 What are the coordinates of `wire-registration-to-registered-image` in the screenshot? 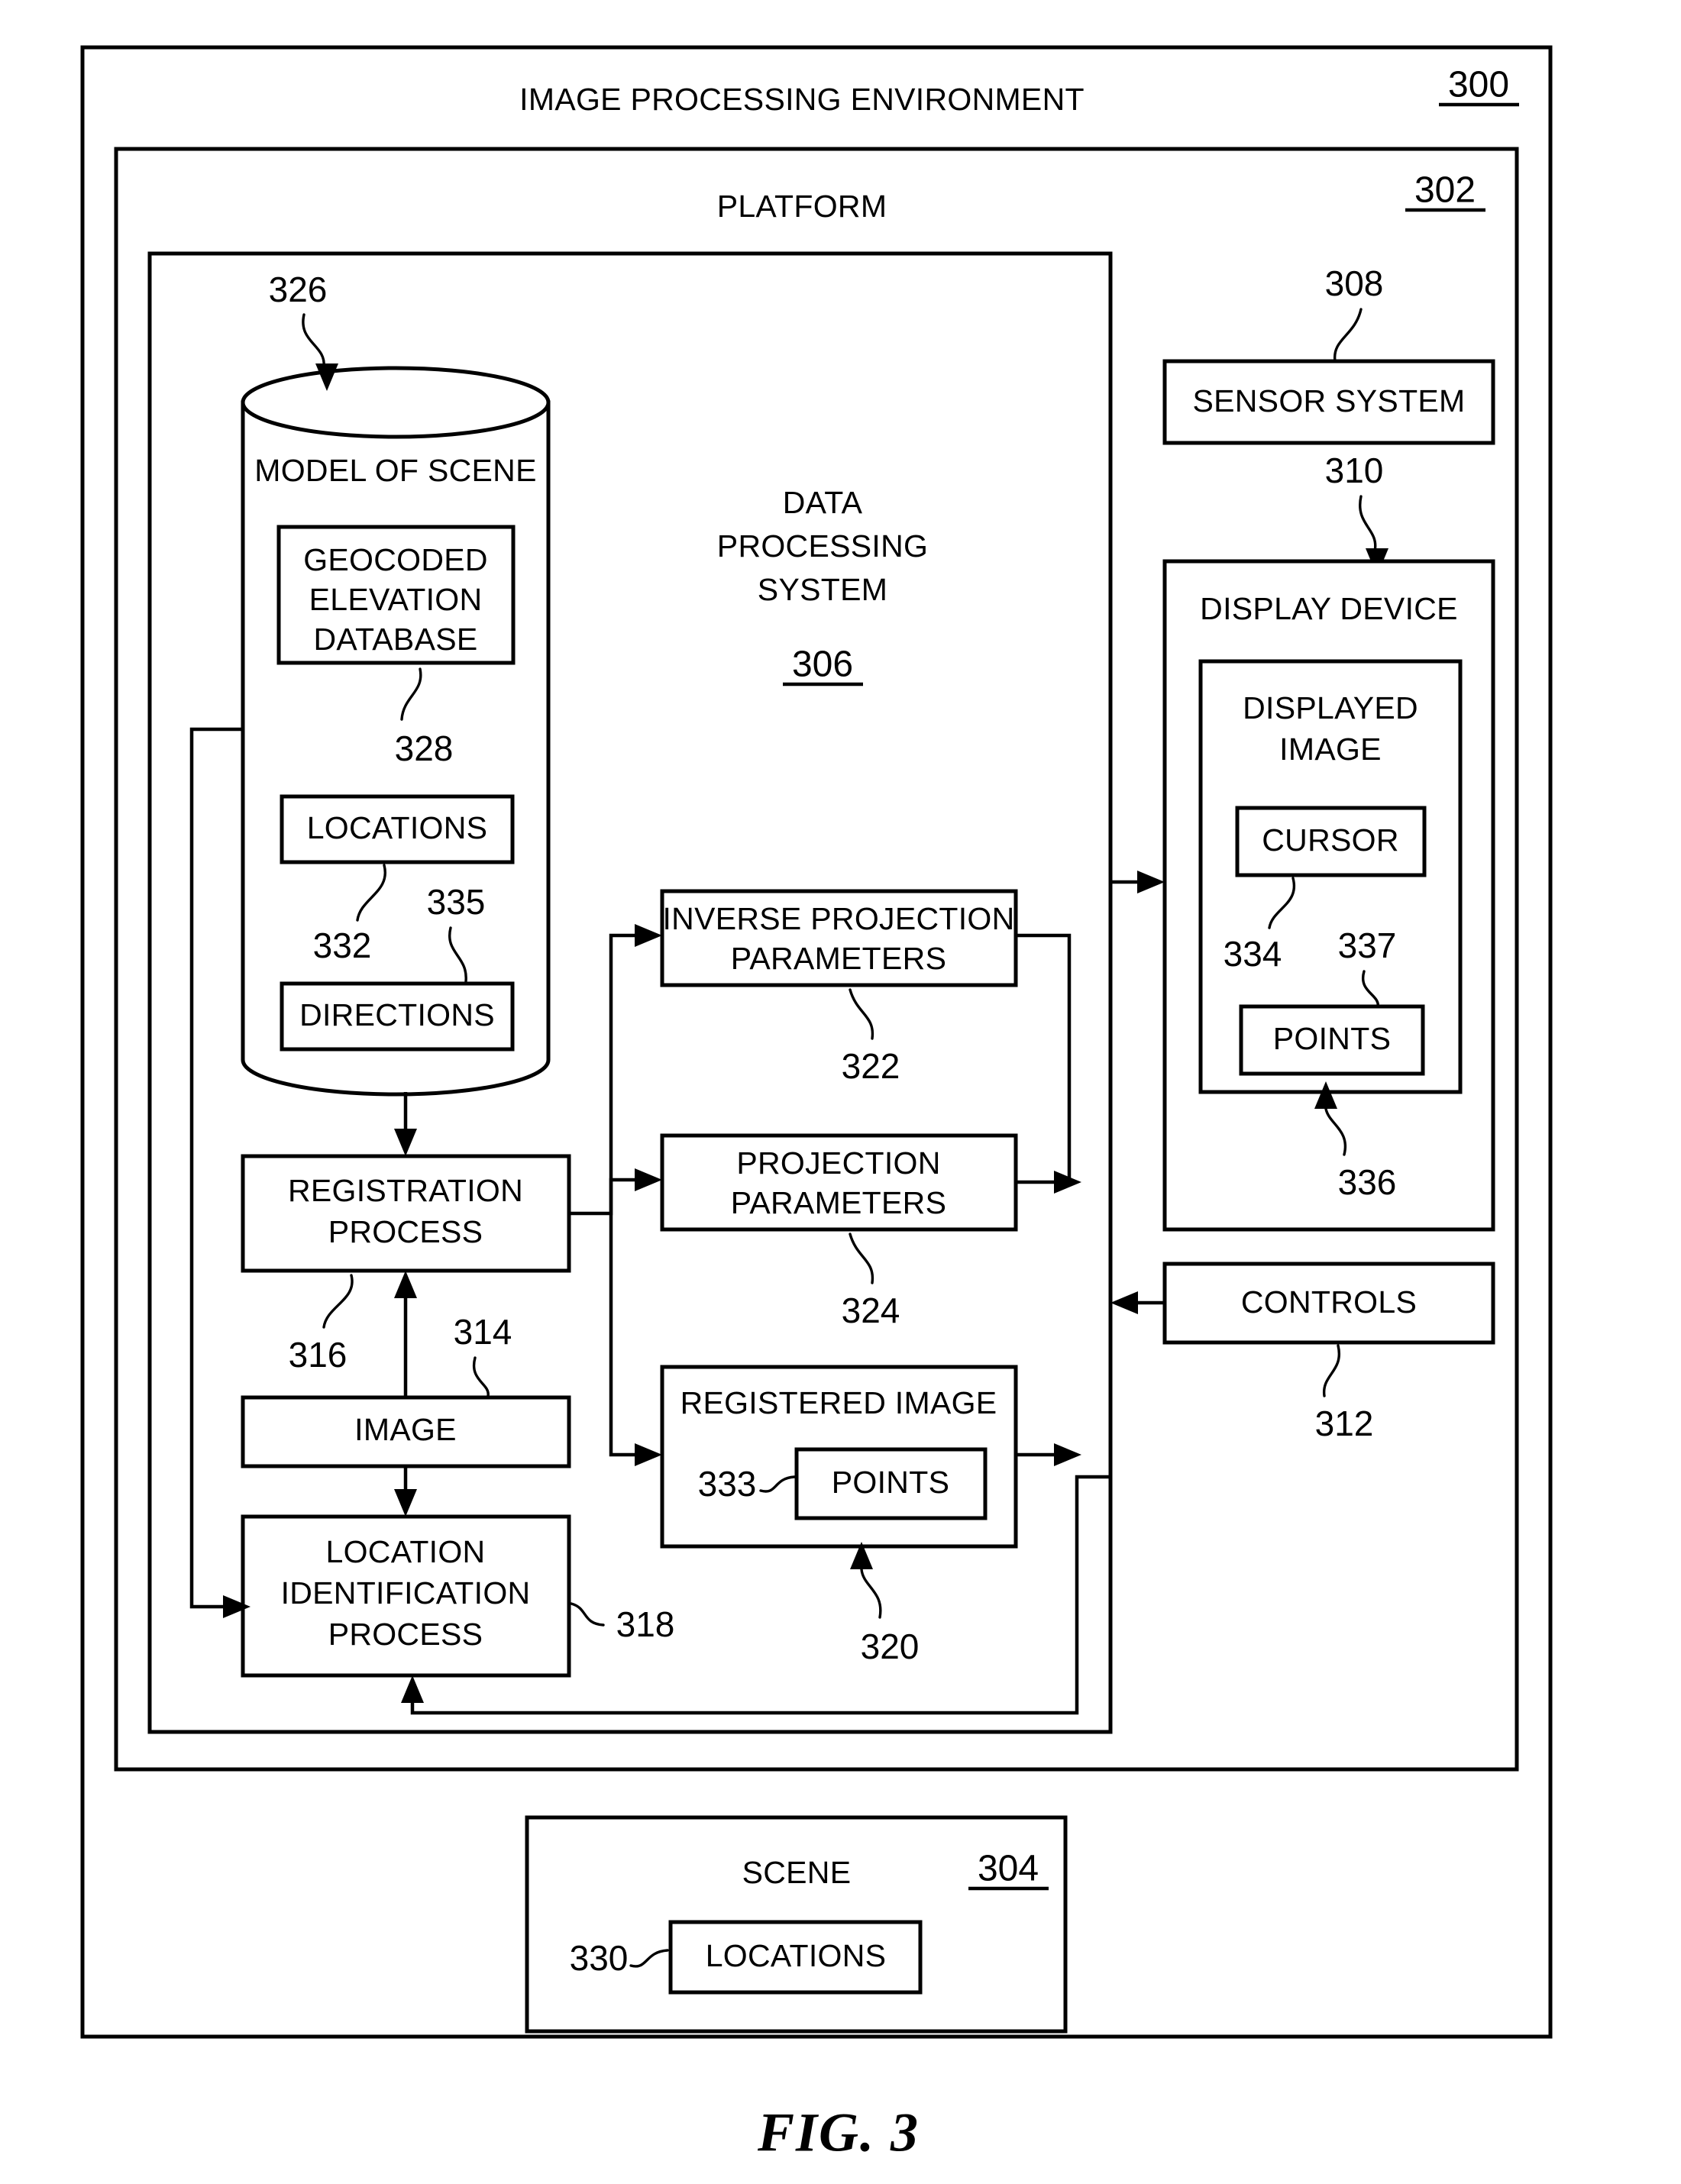 It's located at (623, 1335).